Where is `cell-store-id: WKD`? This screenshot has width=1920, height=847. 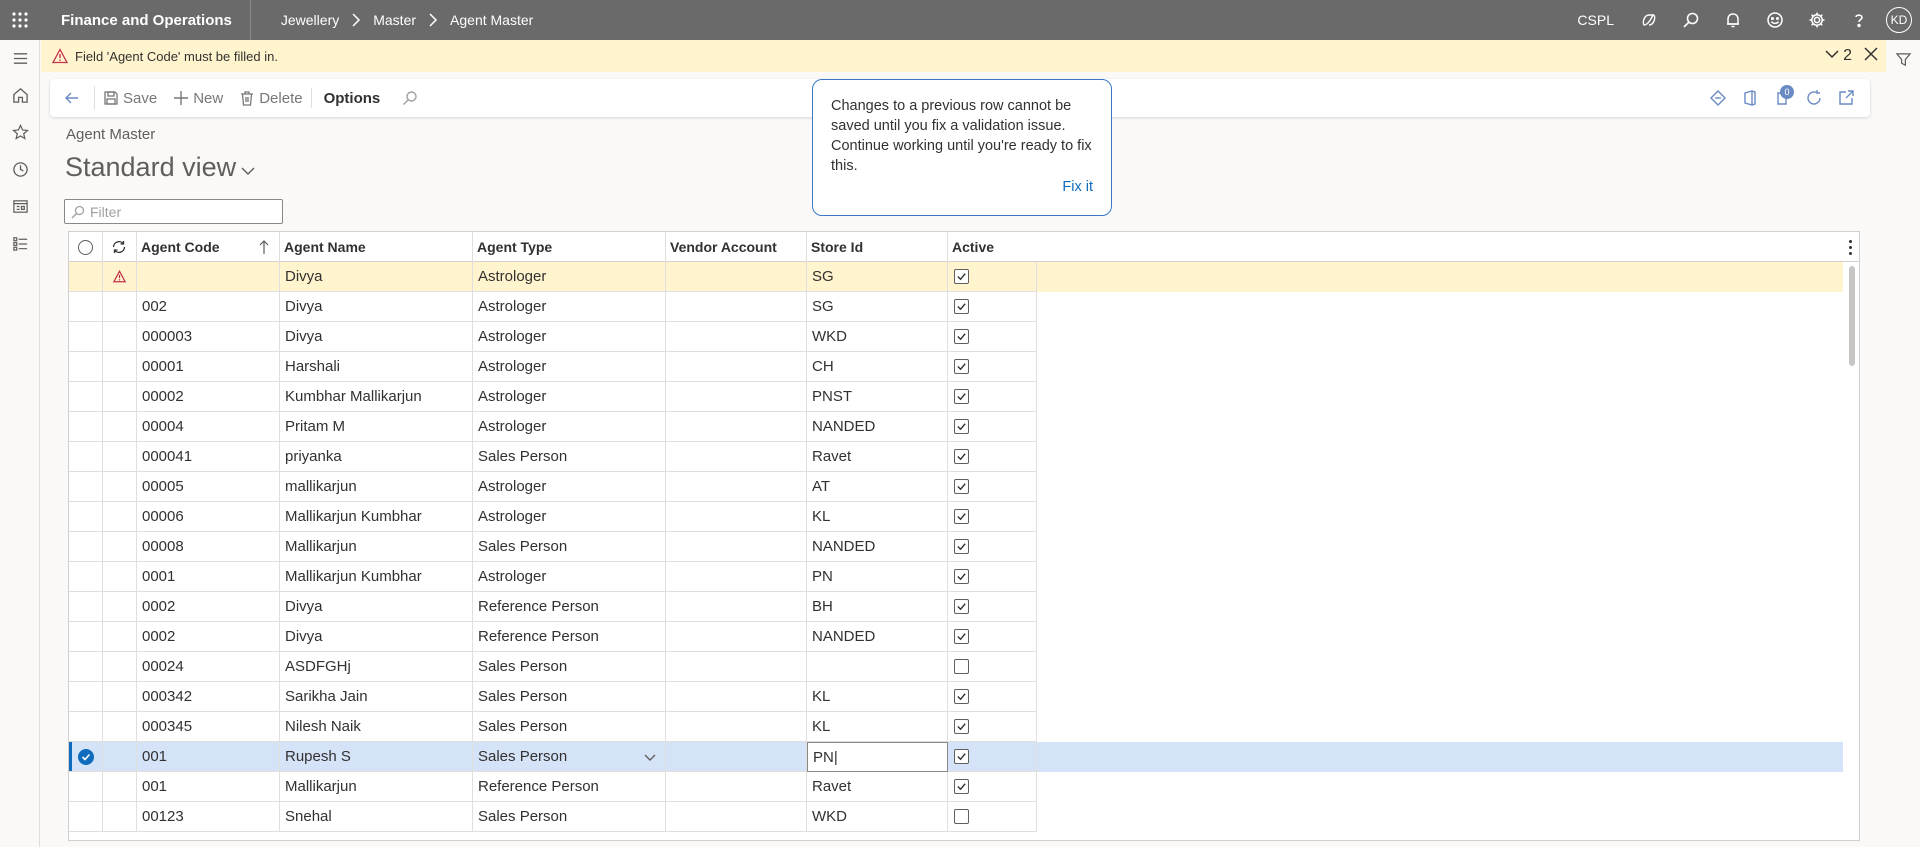 cell-store-id: WKD is located at coordinates (877, 337).